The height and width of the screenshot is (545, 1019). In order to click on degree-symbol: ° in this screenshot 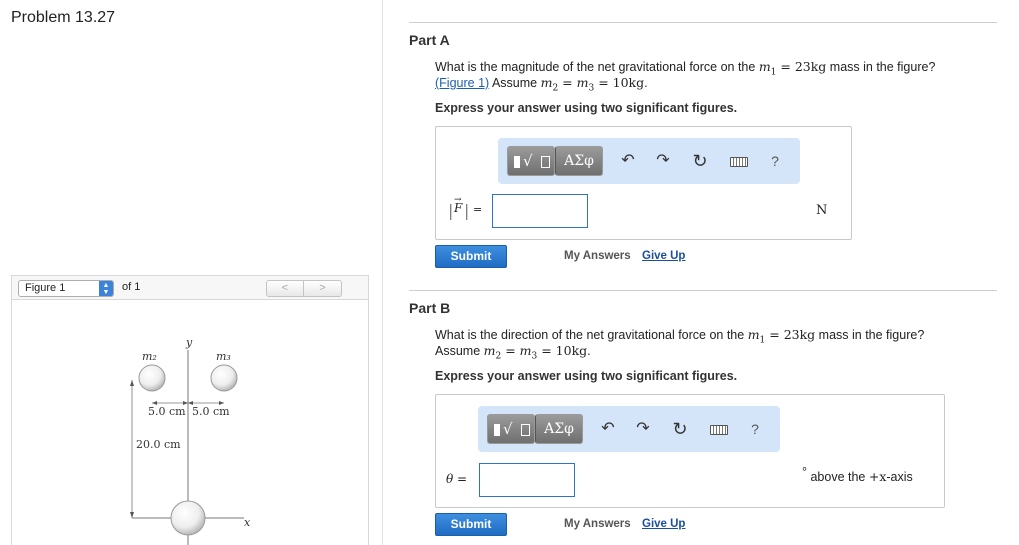, I will do `click(804, 472)`.